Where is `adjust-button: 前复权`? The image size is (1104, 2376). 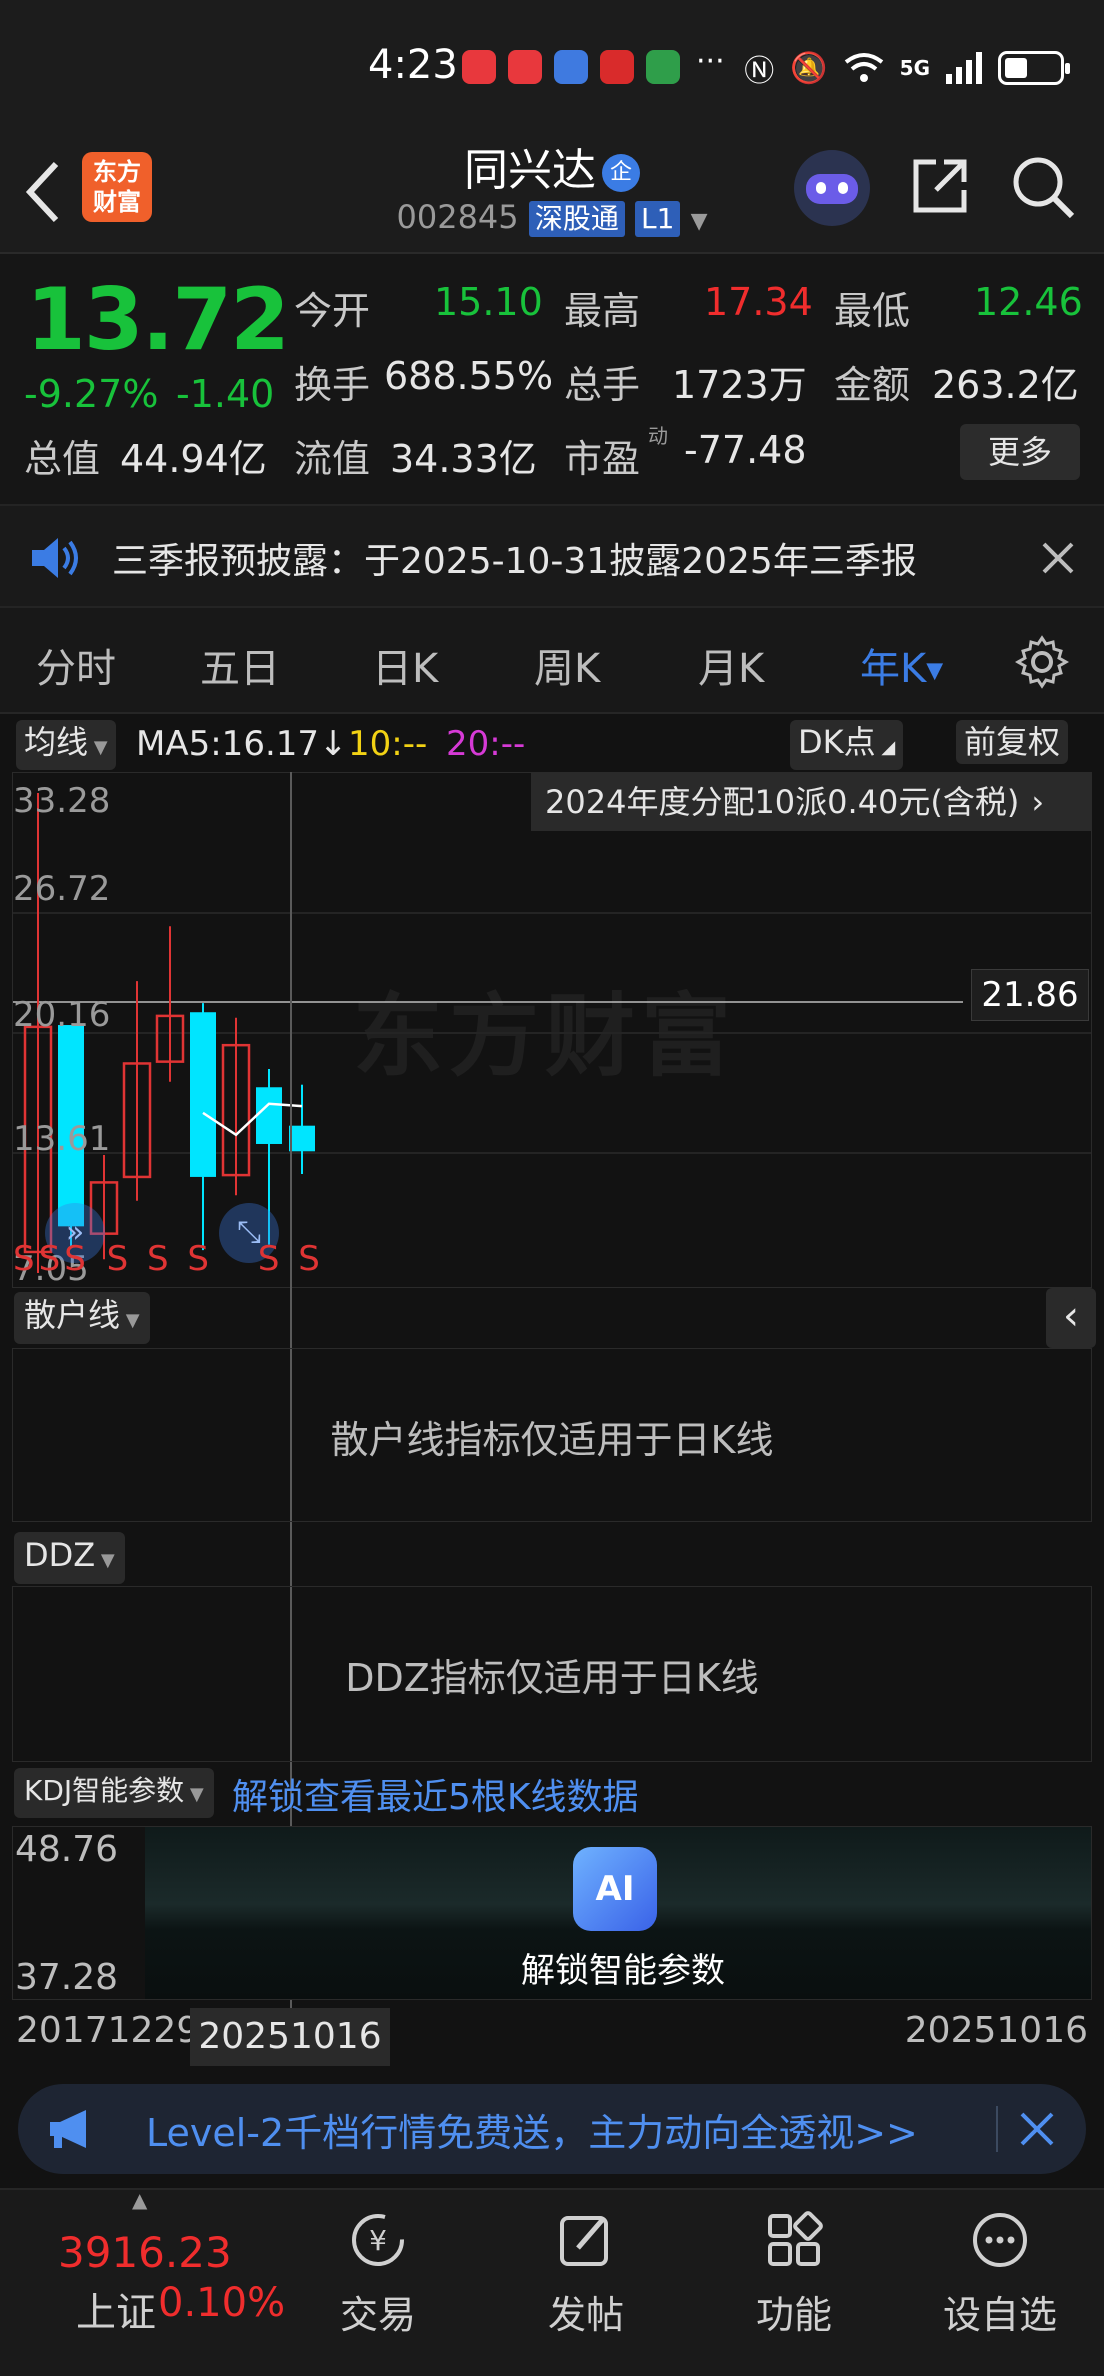
adjust-button: 前复权 is located at coordinates (1012, 742).